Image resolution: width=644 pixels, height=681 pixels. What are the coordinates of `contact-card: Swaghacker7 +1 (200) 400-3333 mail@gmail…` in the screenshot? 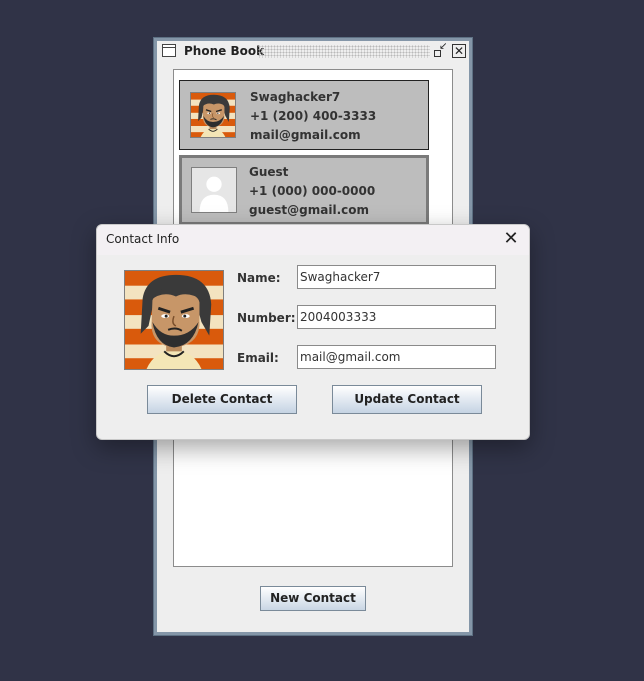 It's located at (304, 115).